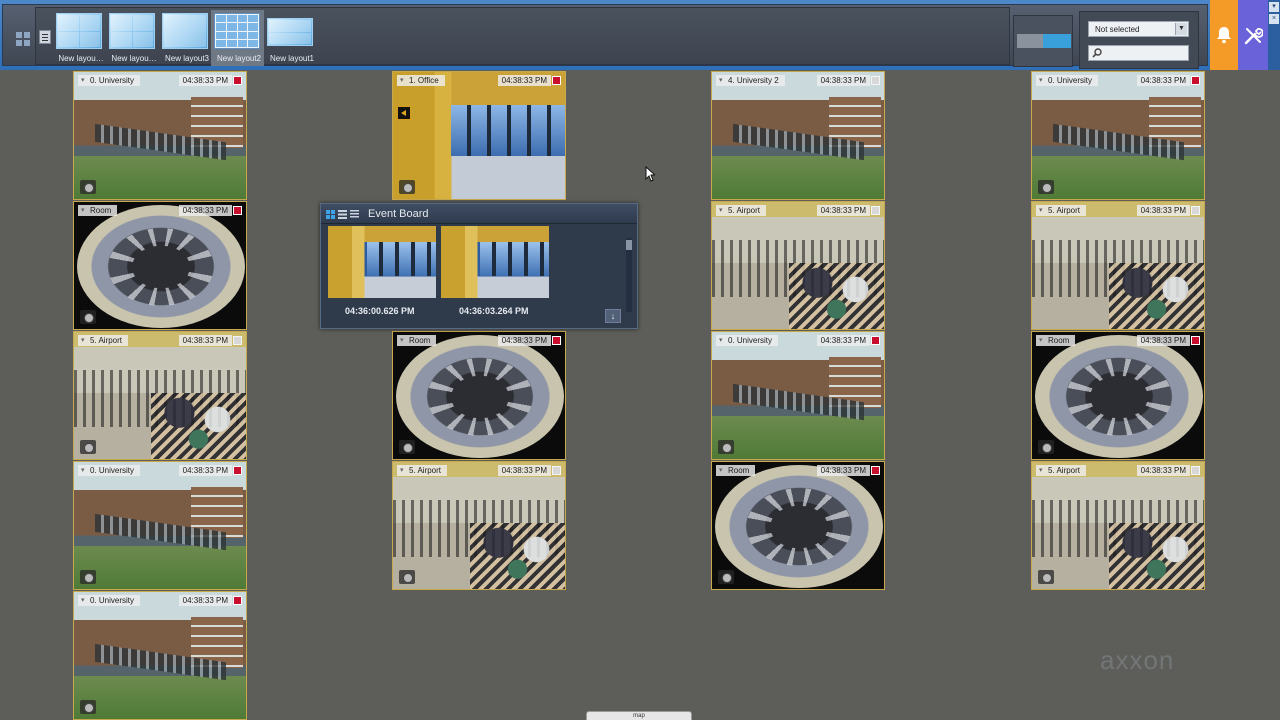 Image resolution: width=1280 pixels, height=720 pixels. Describe the element at coordinates (613, 316) in the screenshot. I see `scroll-down-icon: ↓` at that location.